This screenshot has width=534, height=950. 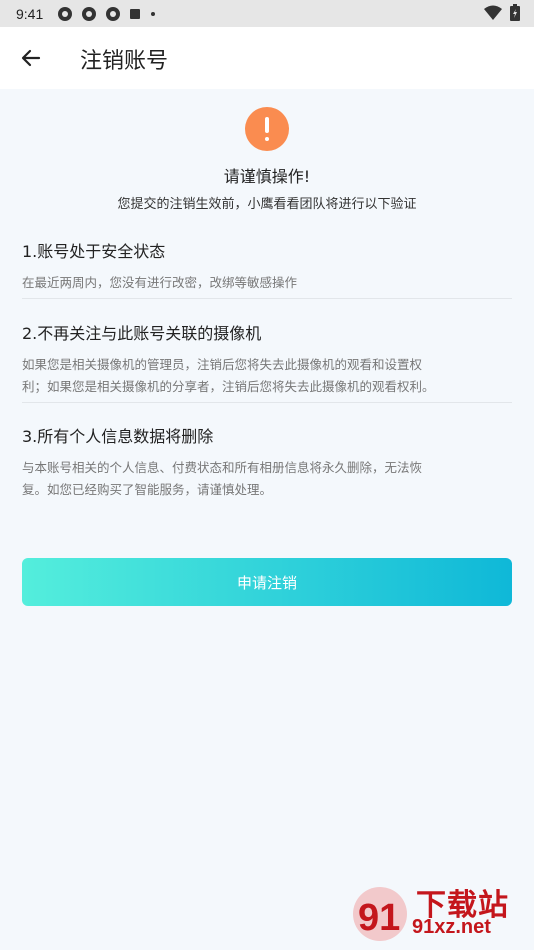 I want to click on apply-cancellation-button: 申请注销, so click(x=267, y=582).